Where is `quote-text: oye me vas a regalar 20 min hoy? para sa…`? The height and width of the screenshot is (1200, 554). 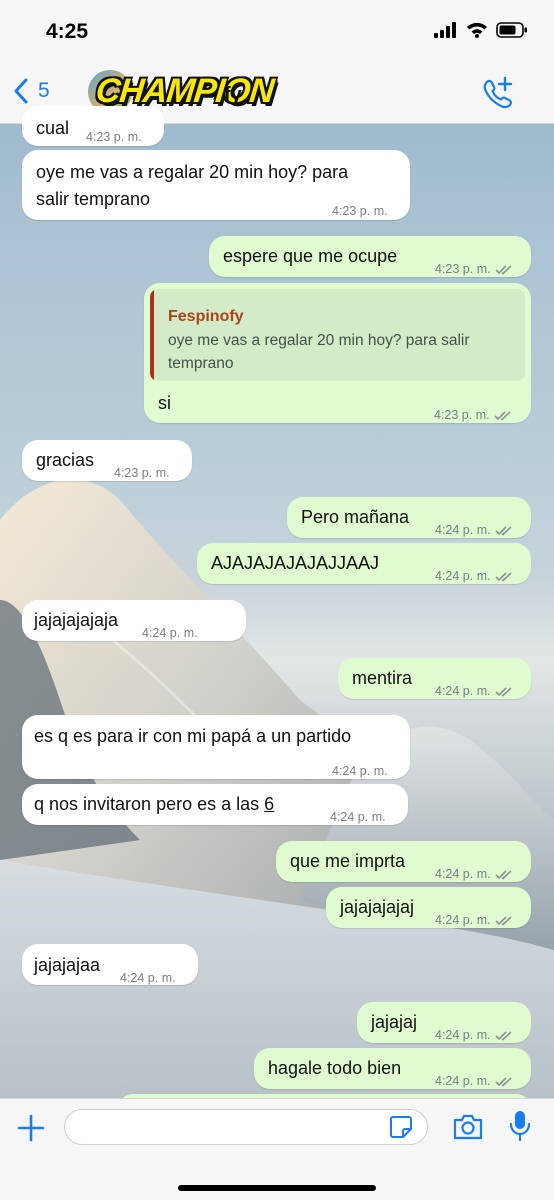
quote-text: oye me vas a regalar 20 min hoy? para sa… is located at coordinates (319, 352).